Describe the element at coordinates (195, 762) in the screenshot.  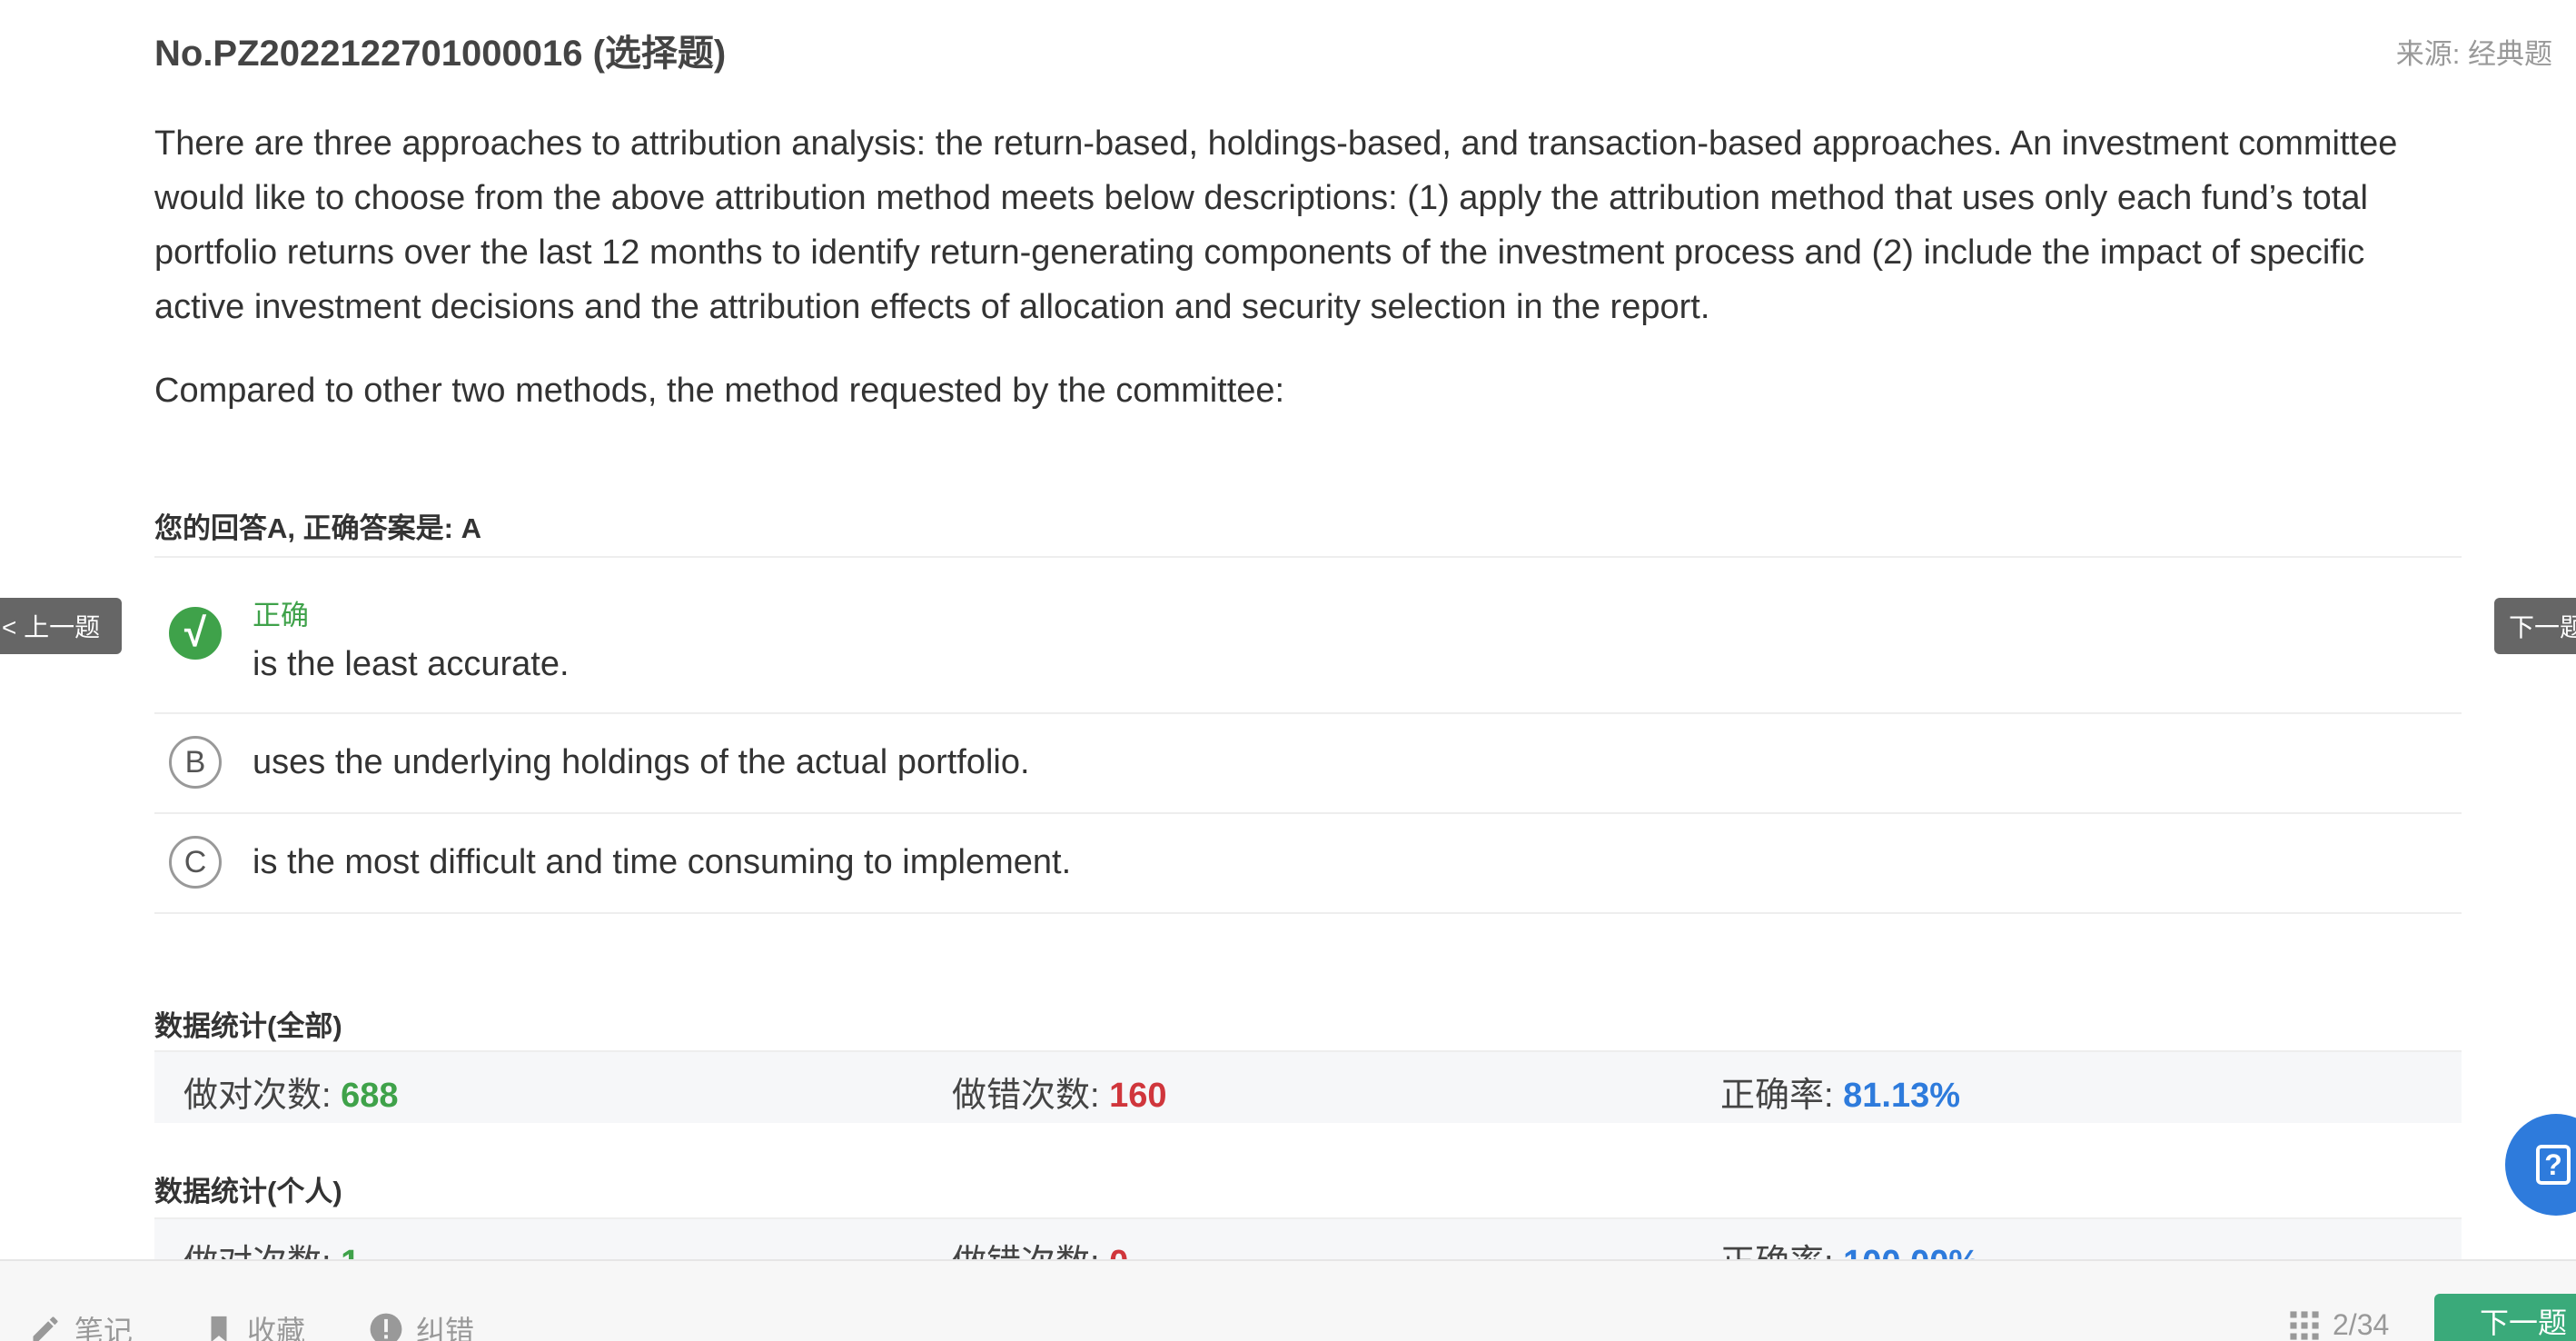
I see `option-marker: B` at that location.